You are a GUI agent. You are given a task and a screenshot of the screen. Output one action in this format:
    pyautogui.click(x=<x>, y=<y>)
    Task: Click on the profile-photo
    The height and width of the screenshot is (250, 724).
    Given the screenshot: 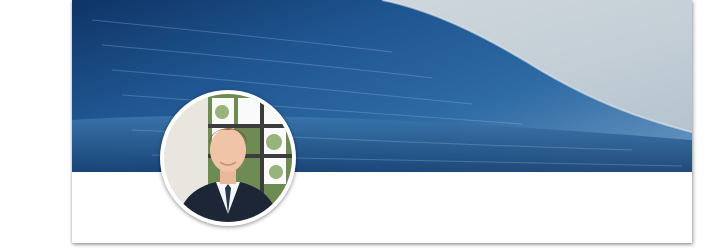 What is the action you would take?
    pyautogui.click(x=228, y=158)
    